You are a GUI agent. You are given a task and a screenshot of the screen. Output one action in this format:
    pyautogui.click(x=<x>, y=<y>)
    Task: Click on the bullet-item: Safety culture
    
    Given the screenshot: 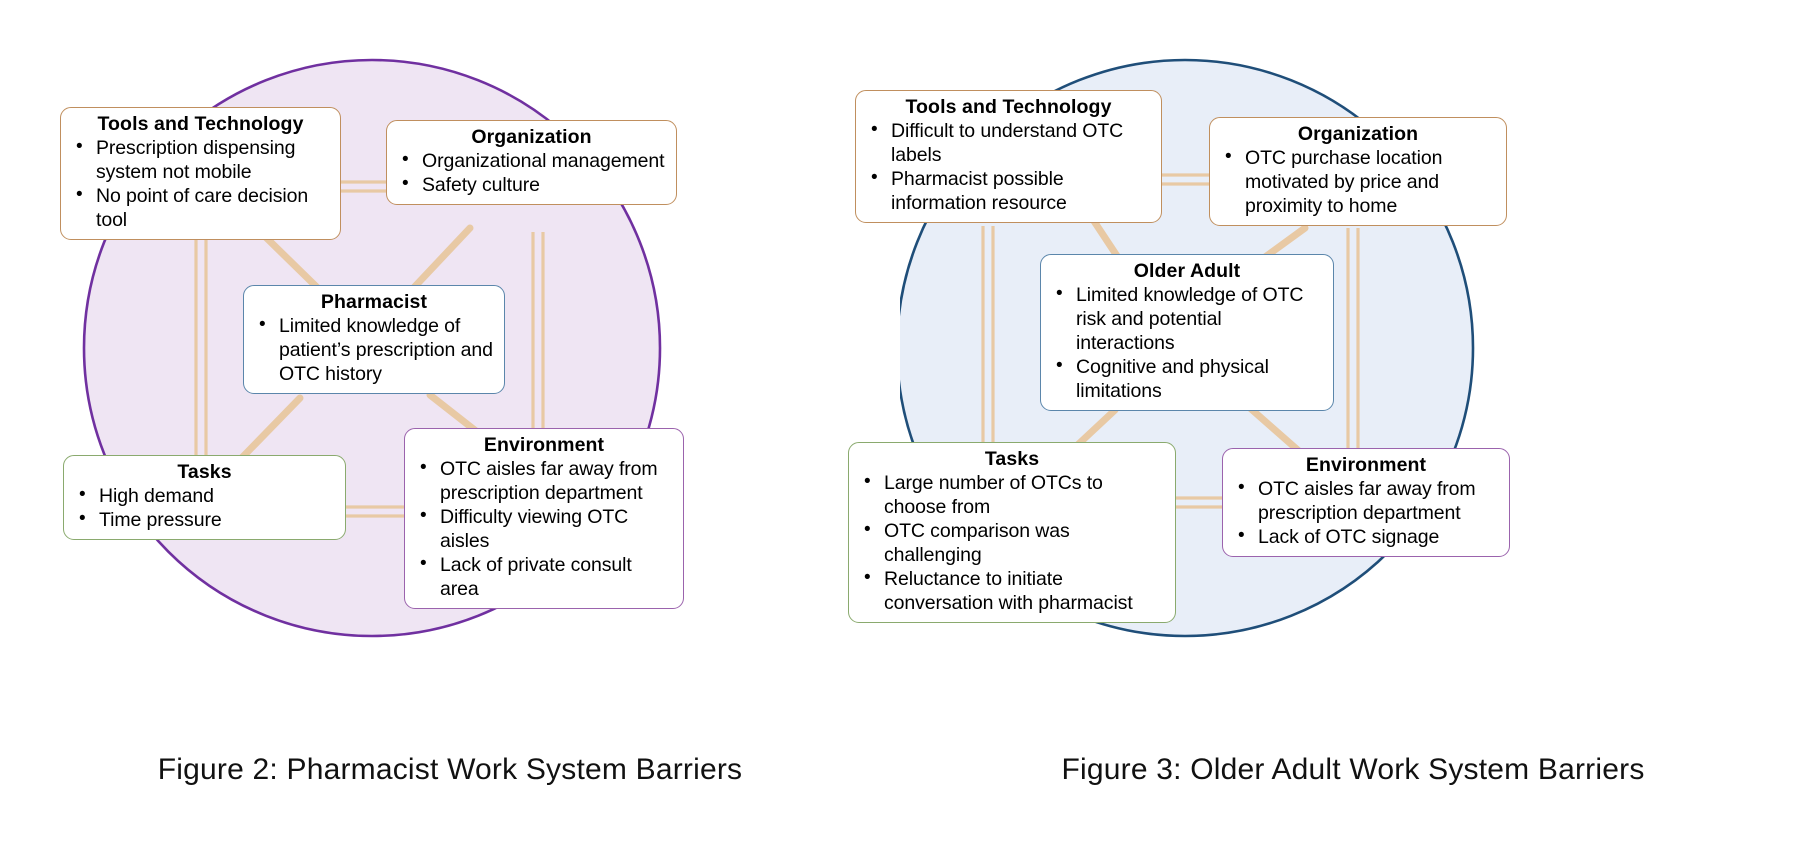 What is the action you would take?
    pyautogui.click(x=531, y=184)
    